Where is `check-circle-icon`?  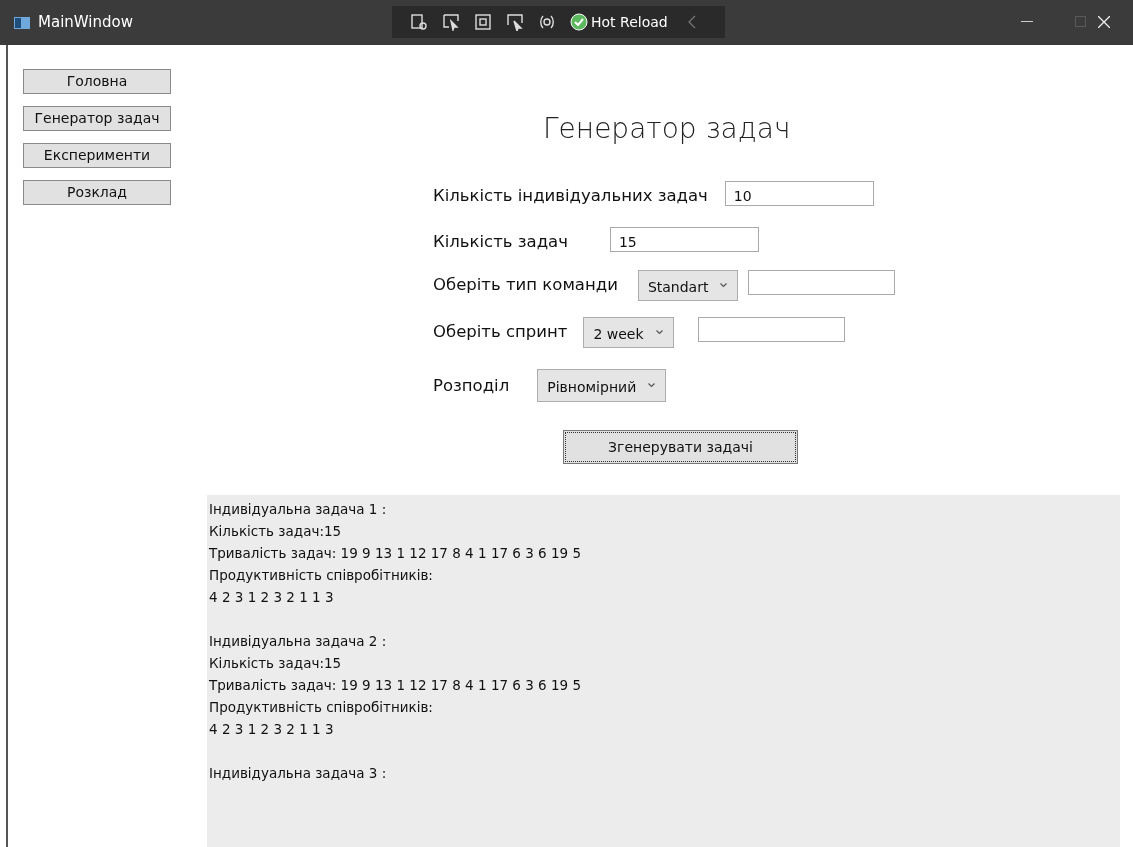 check-circle-icon is located at coordinates (579, 22).